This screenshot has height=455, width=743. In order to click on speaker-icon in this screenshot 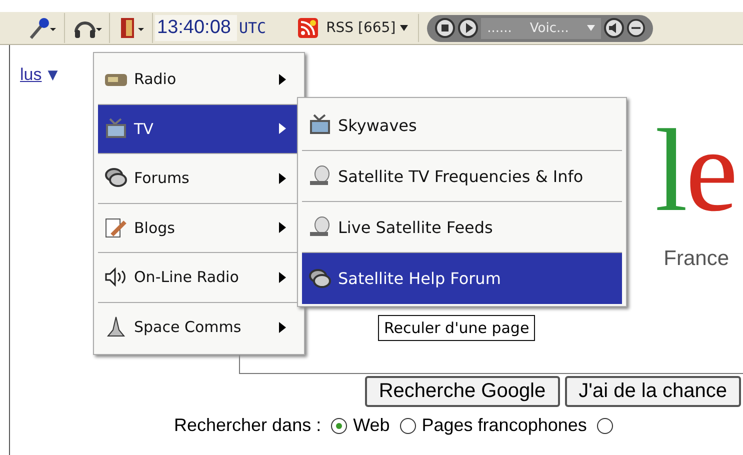, I will do `click(116, 277)`.